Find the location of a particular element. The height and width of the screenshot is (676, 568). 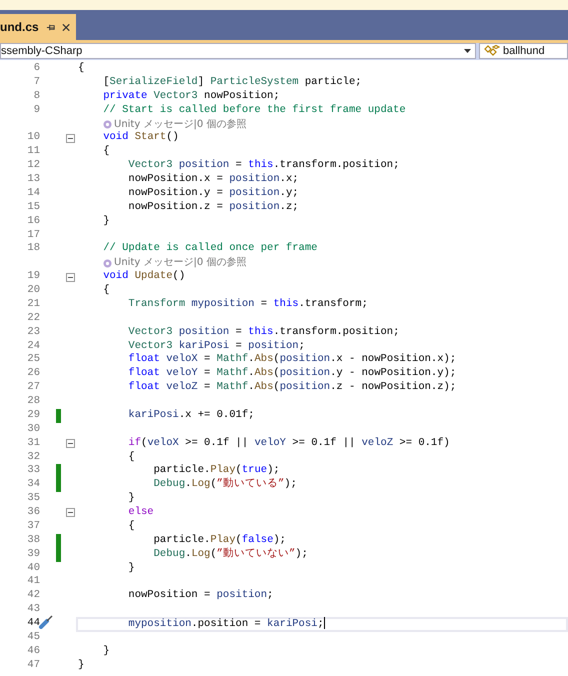

line-number: 36 is located at coordinates (33, 513).